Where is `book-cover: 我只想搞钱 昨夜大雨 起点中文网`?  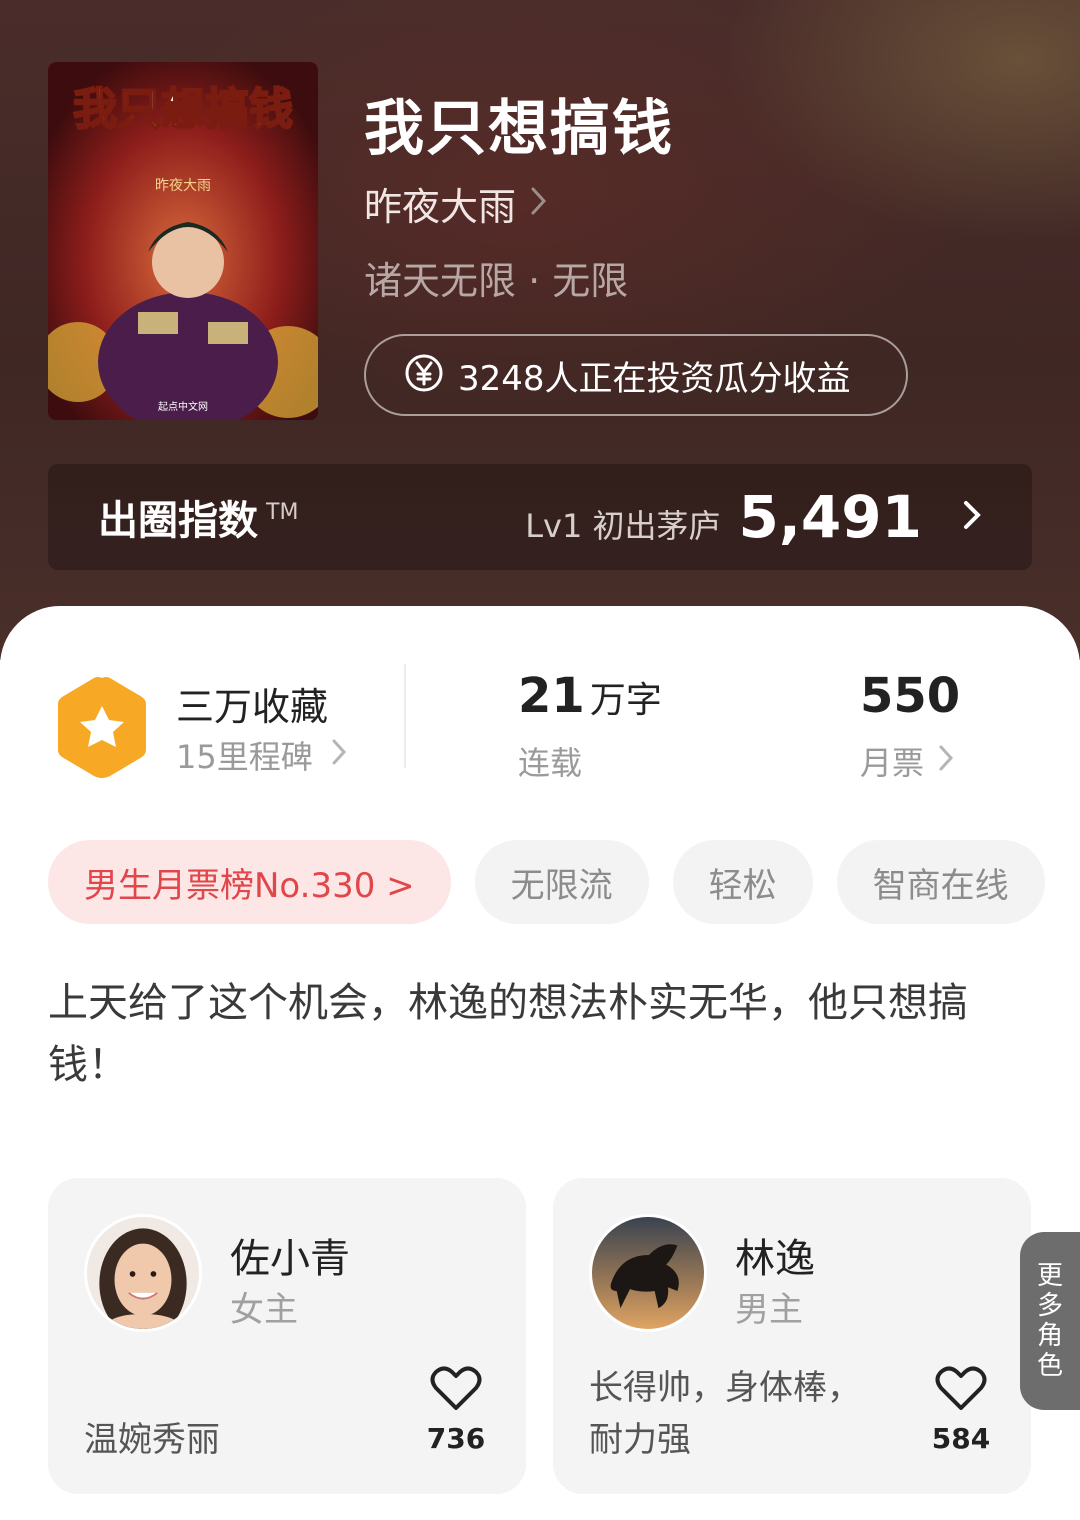 book-cover: 我只想搞钱 昨夜大雨 起点中文网 is located at coordinates (183, 241).